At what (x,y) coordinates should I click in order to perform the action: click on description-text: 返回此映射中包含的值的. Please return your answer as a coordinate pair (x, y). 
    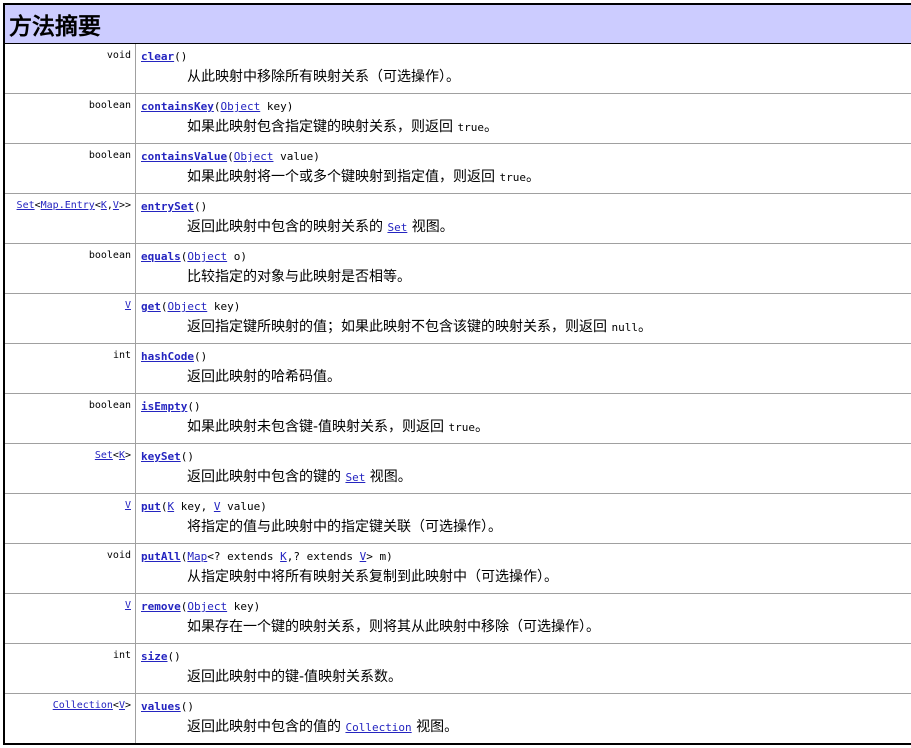
    Looking at the image, I should click on (266, 727).